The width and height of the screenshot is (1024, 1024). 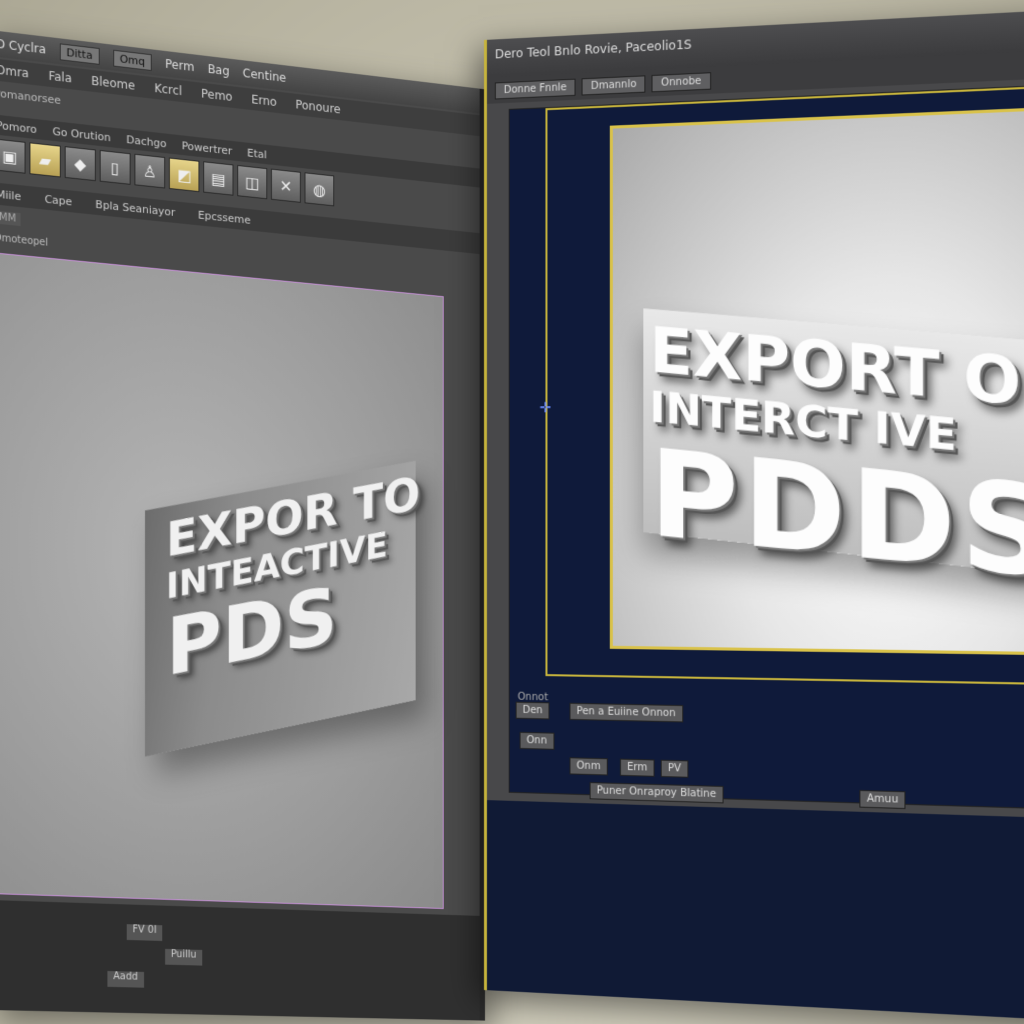 What do you see at coordinates (146, 141) in the screenshot?
I see `breadcrumb-item: Dachgo` at bounding box center [146, 141].